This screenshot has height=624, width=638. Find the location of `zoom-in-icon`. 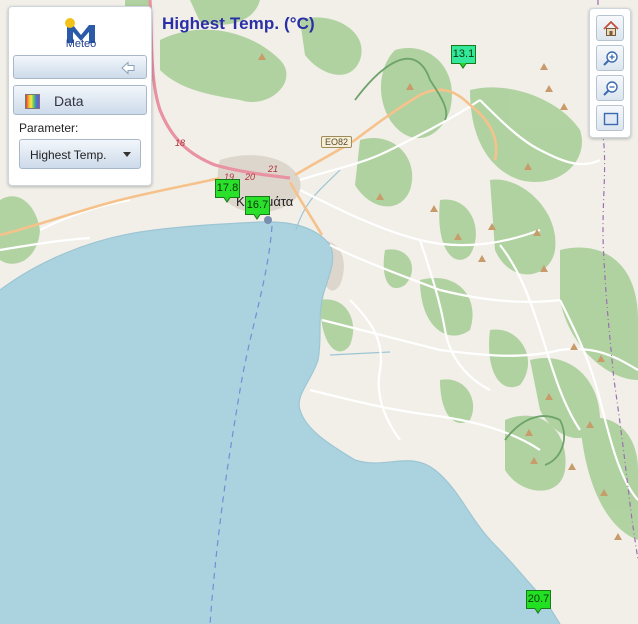

zoom-in-icon is located at coordinates (610, 58).